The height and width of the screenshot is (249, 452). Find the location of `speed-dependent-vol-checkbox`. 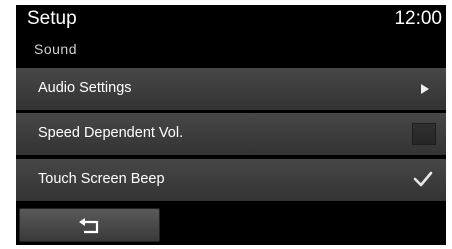

speed-dependent-vol-checkbox is located at coordinates (424, 134).